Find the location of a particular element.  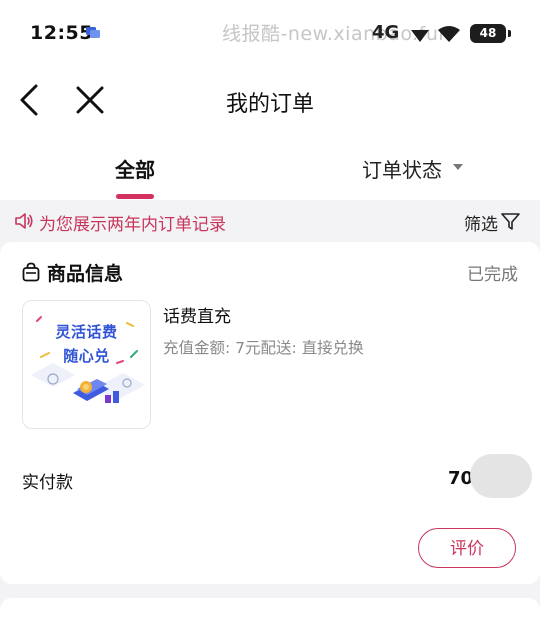

notice-text: 为您展示两年内订单记录 is located at coordinates (132, 225).